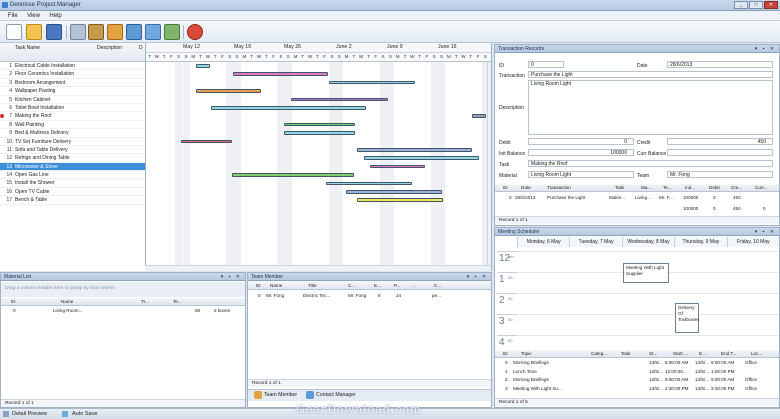 This screenshot has height=419, width=780. Describe the element at coordinates (312, 285) in the screenshot. I see `col-title: Title` at that location.